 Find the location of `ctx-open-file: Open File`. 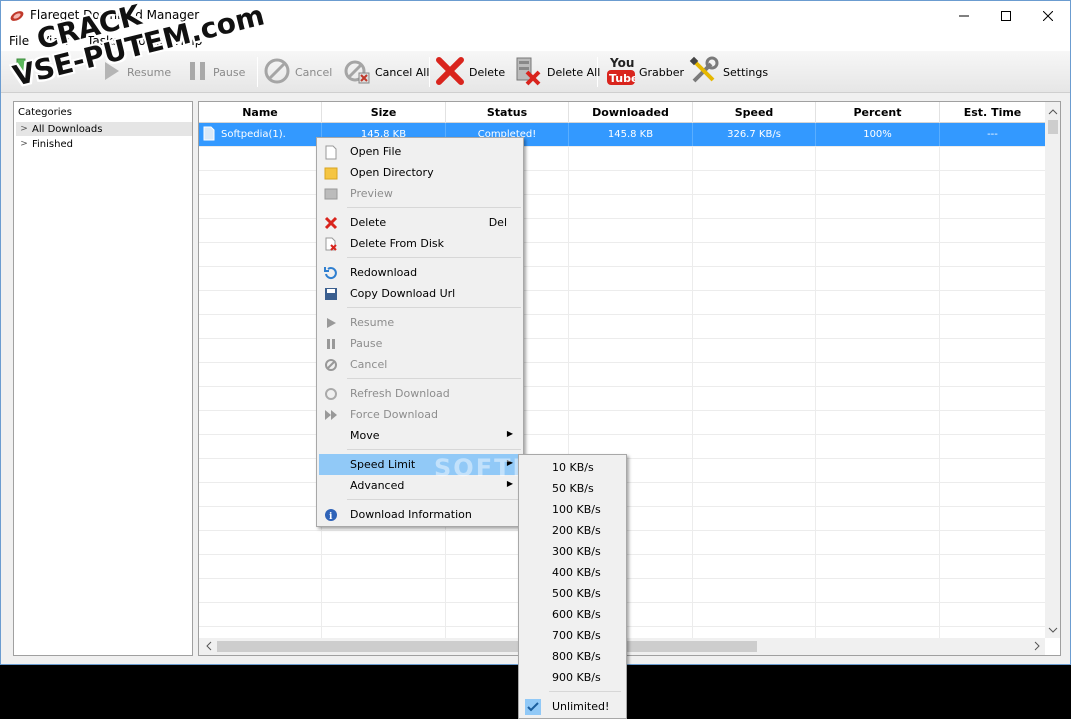

ctx-open-file: Open File is located at coordinates (420, 151).